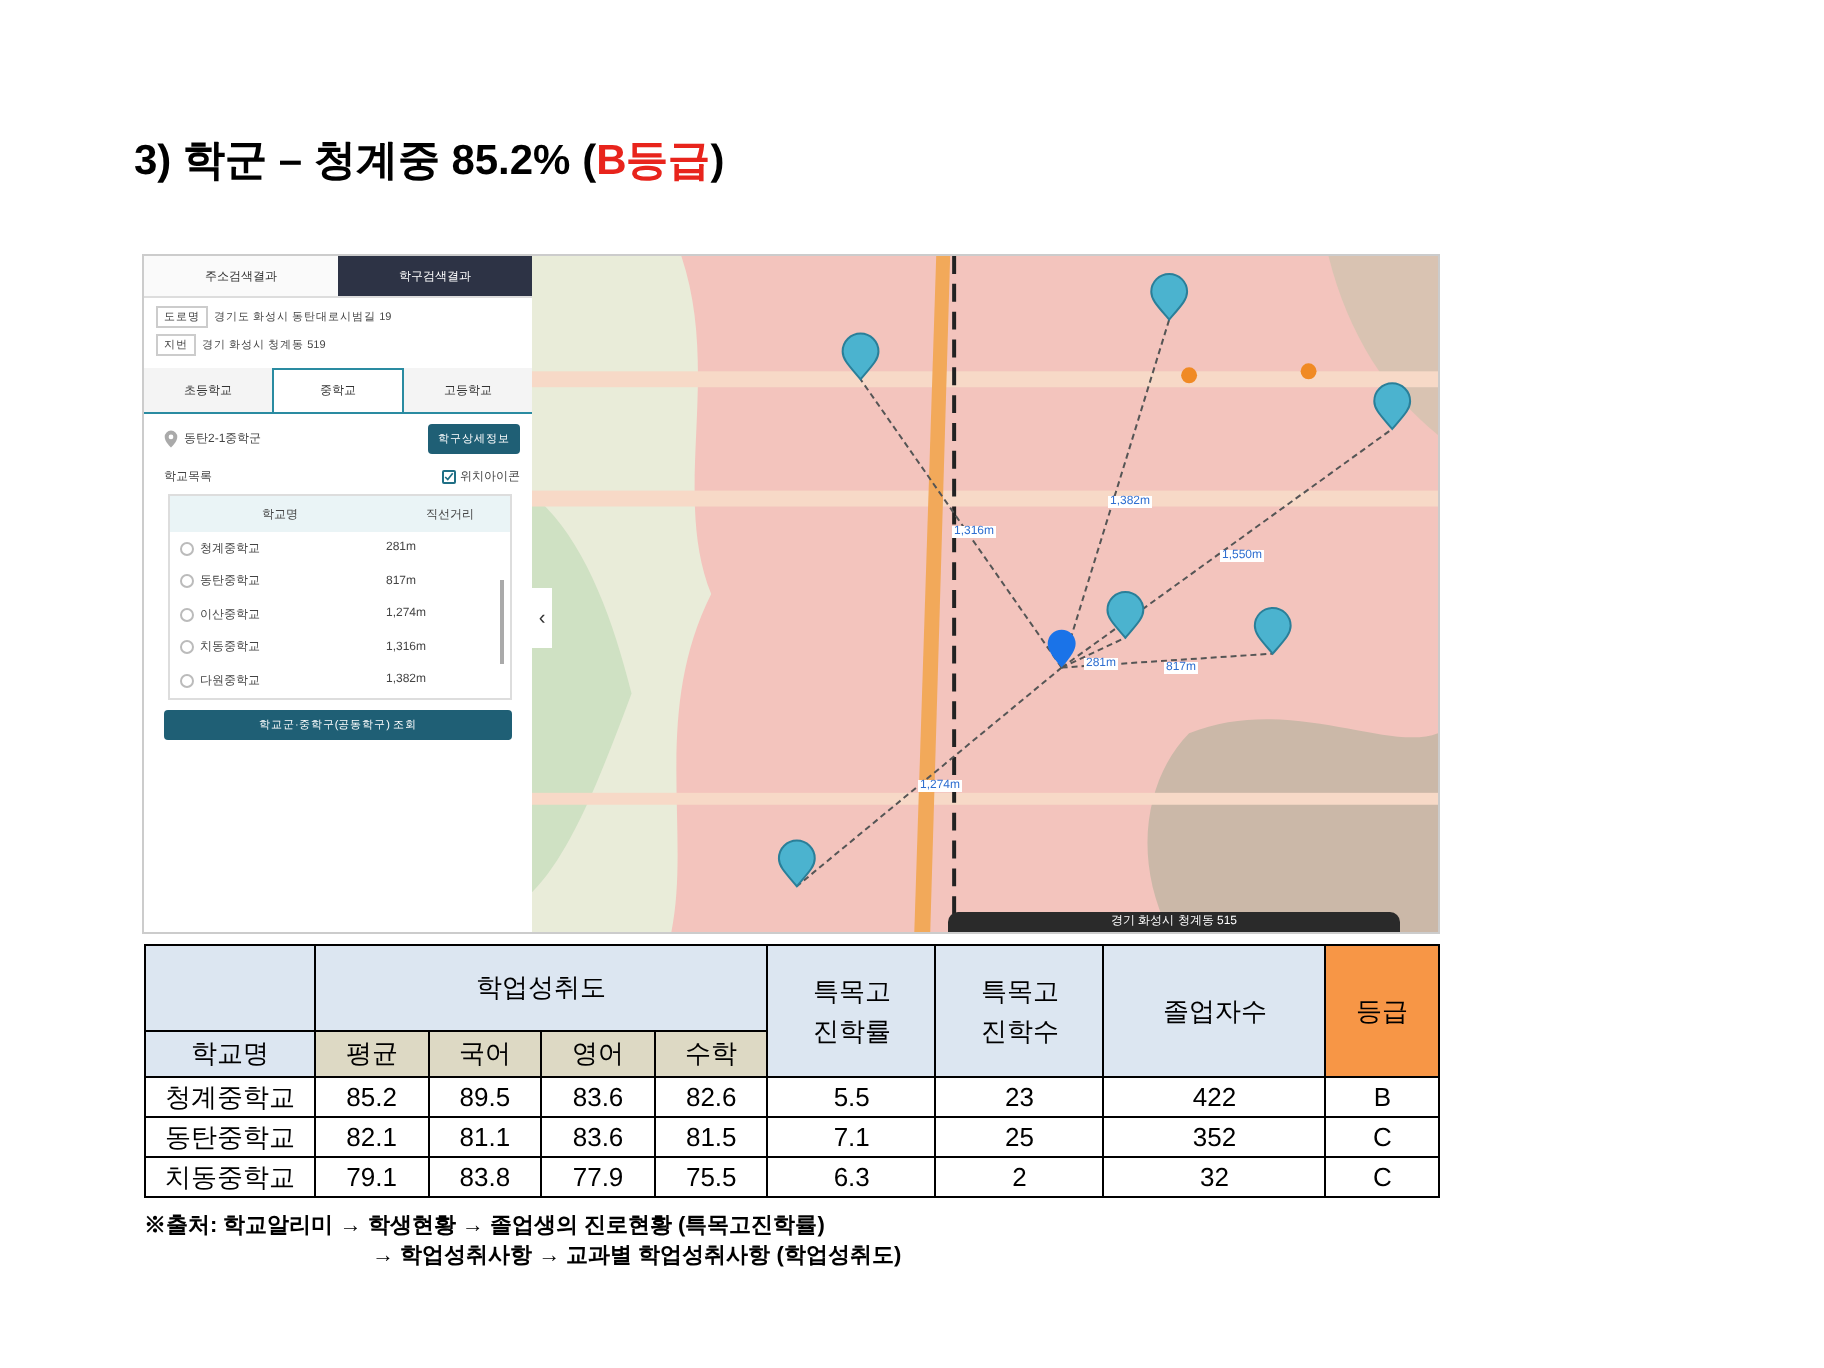 The width and height of the screenshot is (1824, 1368). I want to click on header-cell: 학교명, so click(230, 1054).